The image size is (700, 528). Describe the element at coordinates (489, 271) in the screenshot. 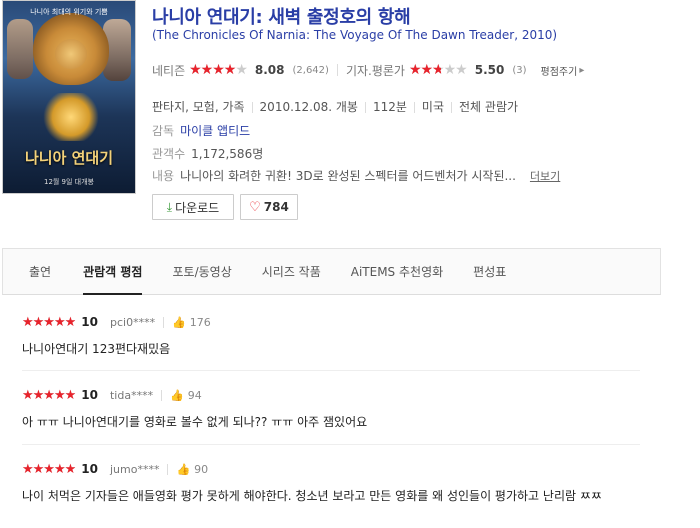

I see `tab-schedule: 편성표` at that location.